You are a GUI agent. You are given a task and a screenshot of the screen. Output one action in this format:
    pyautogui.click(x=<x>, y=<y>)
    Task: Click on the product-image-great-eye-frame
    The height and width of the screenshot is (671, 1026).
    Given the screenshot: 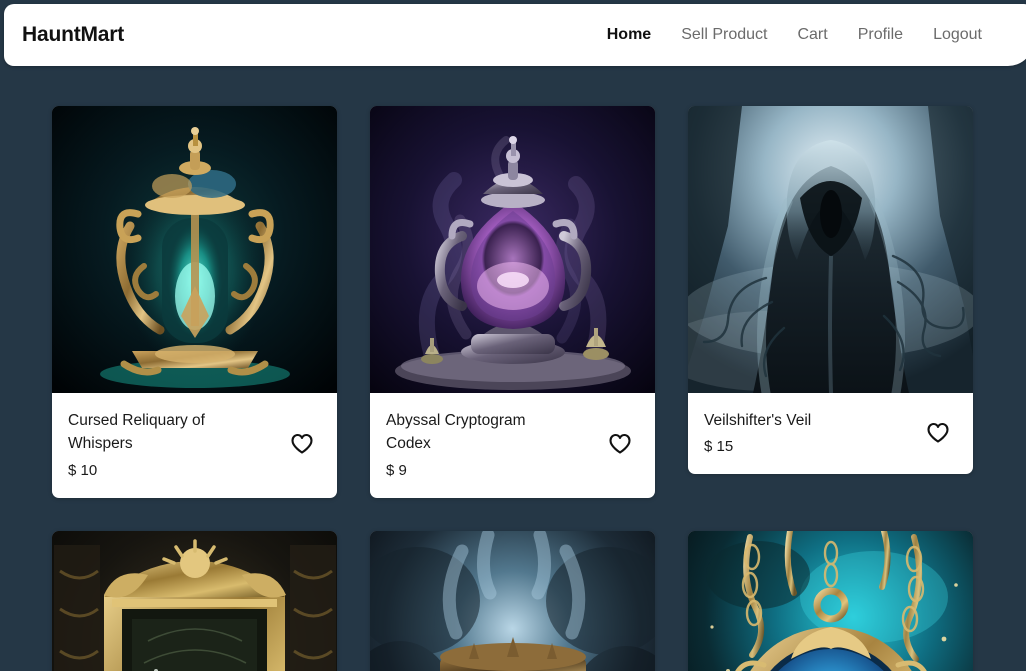 What is the action you would take?
    pyautogui.click(x=194, y=600)
    